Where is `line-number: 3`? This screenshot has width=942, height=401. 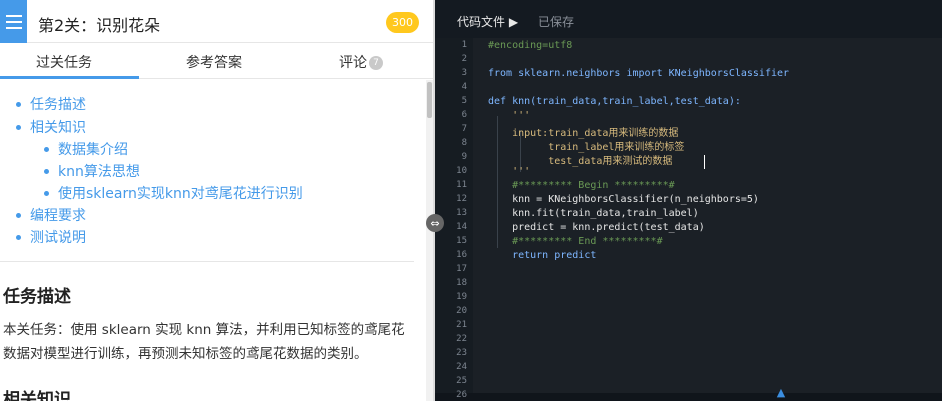
line-number: 3 is located at coordinates (464, 73).